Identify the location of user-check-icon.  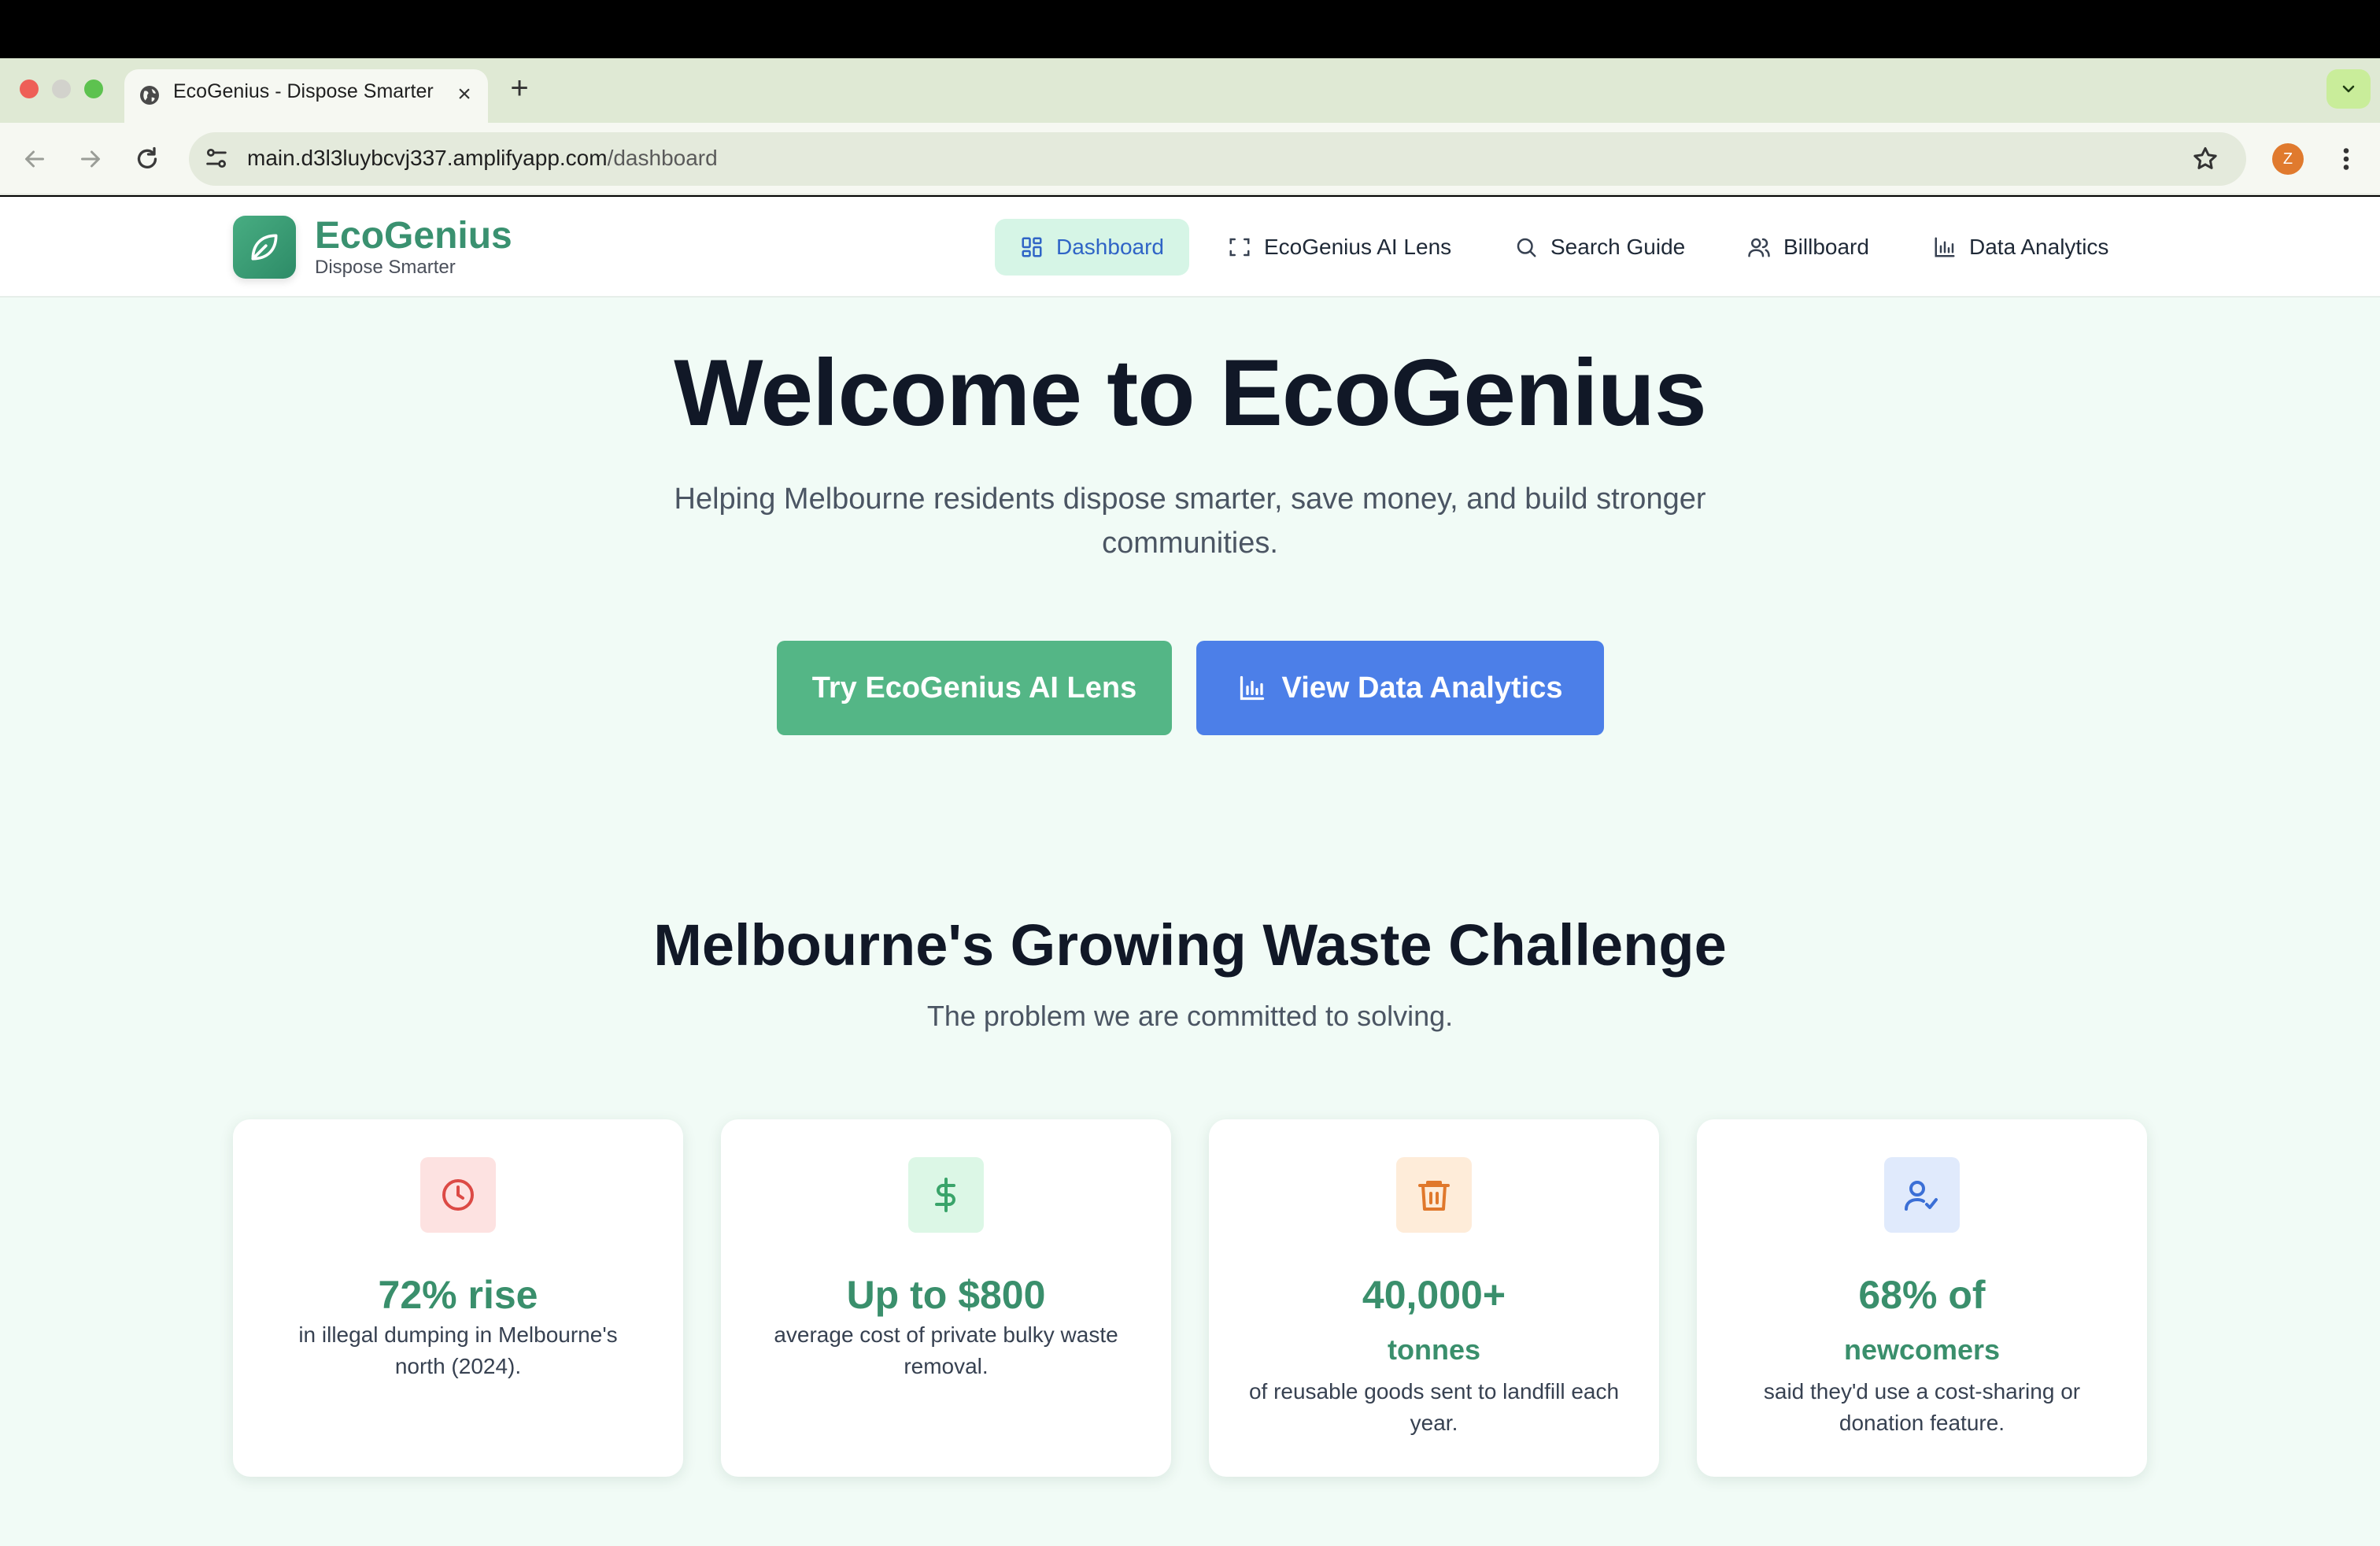
(1922, 1195).